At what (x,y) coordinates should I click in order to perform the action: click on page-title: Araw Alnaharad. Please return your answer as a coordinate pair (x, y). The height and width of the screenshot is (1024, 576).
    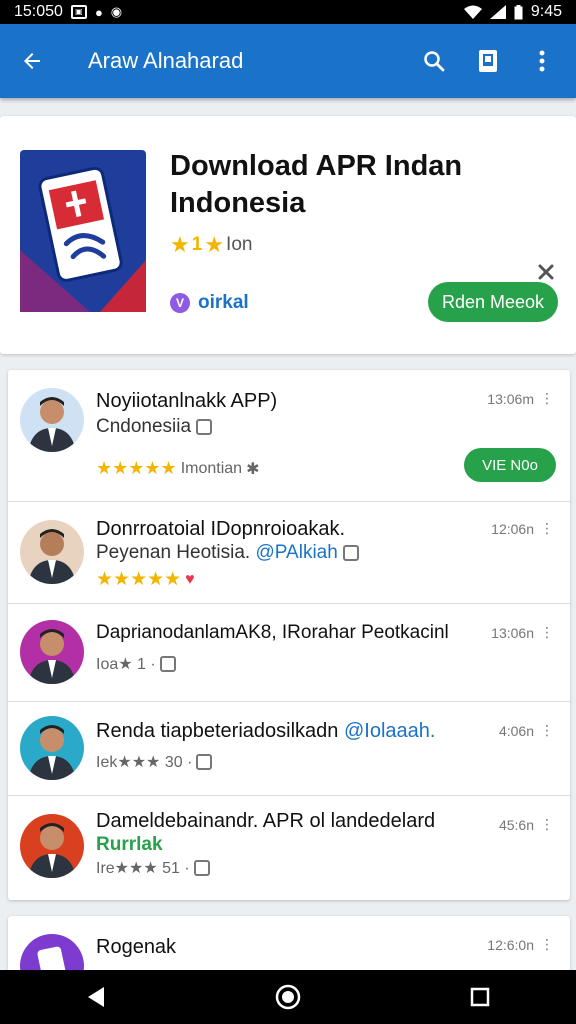
    Looking at the image, I should click on (166, 60).